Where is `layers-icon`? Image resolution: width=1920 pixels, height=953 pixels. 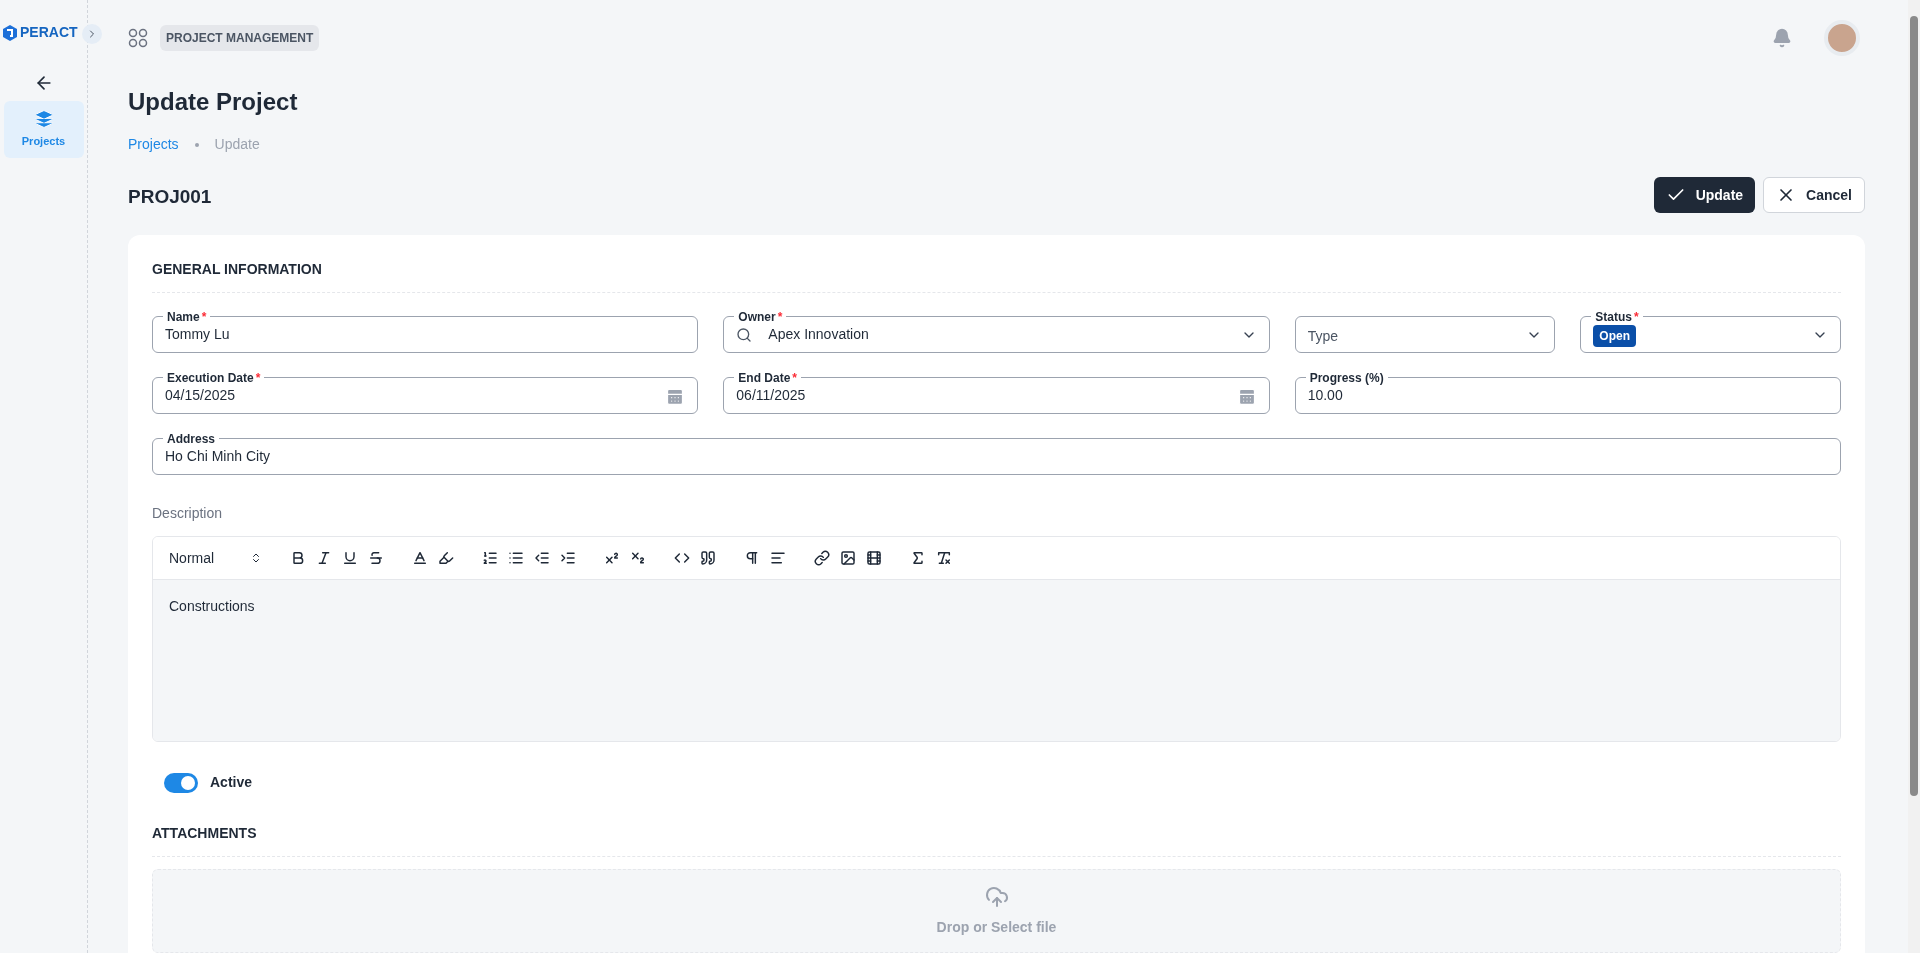 layers-icon is located at coordinates (43, 119).